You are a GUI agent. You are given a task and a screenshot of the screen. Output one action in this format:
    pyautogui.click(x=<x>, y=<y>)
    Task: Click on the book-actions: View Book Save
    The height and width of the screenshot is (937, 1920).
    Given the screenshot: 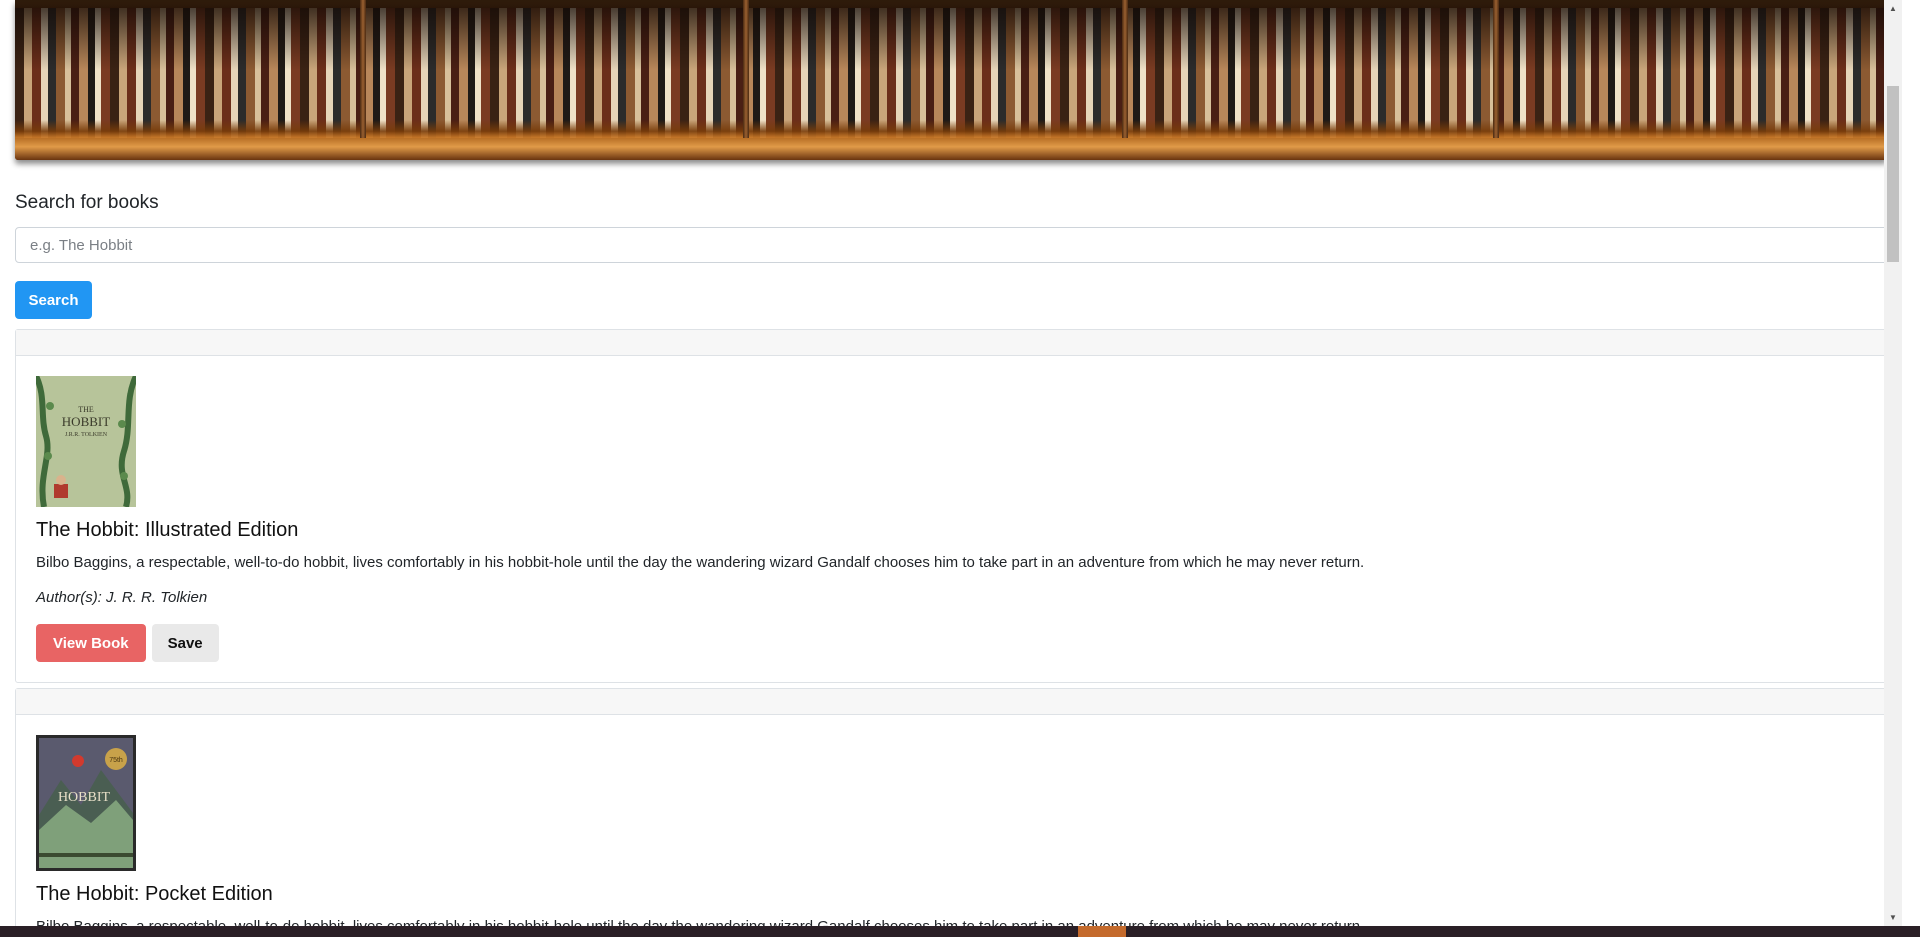 What is the action you would take?
    pyautogui.click(x=952, y=643)
    